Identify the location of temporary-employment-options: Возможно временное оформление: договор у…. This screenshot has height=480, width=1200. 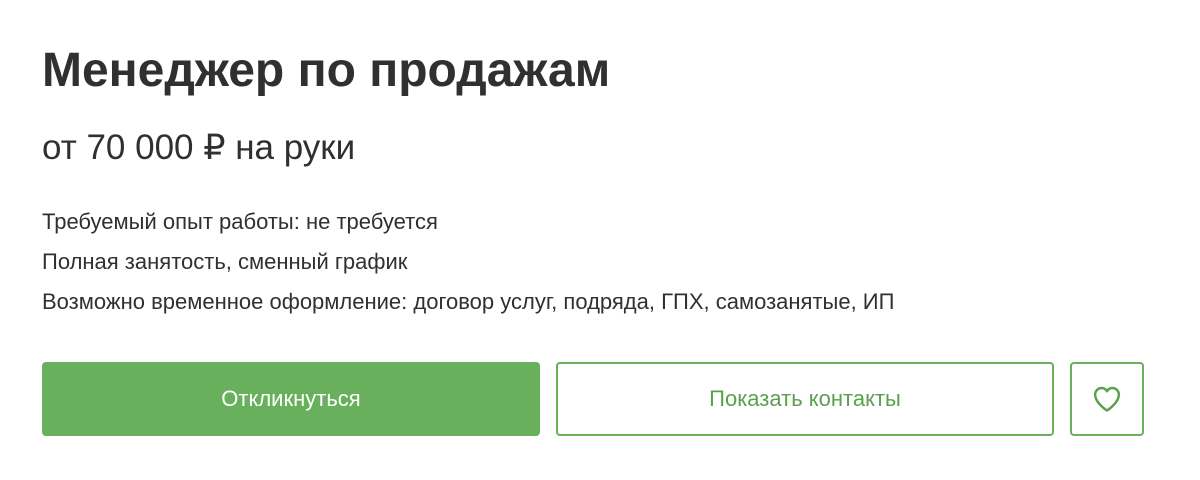
(468, 301).